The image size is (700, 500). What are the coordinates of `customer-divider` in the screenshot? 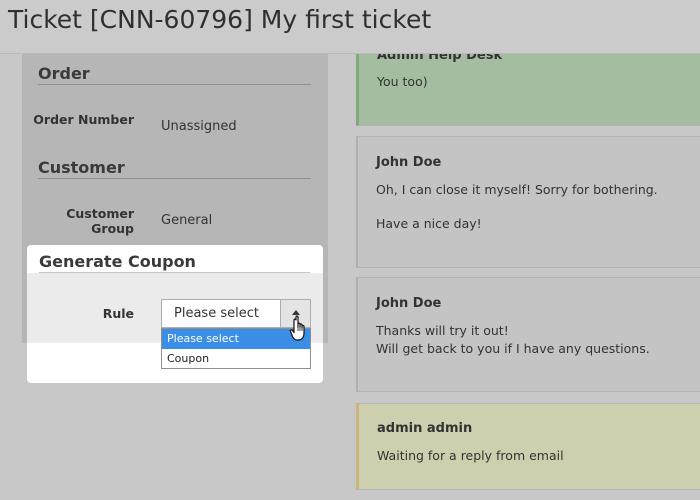 It's located at (174, 178).